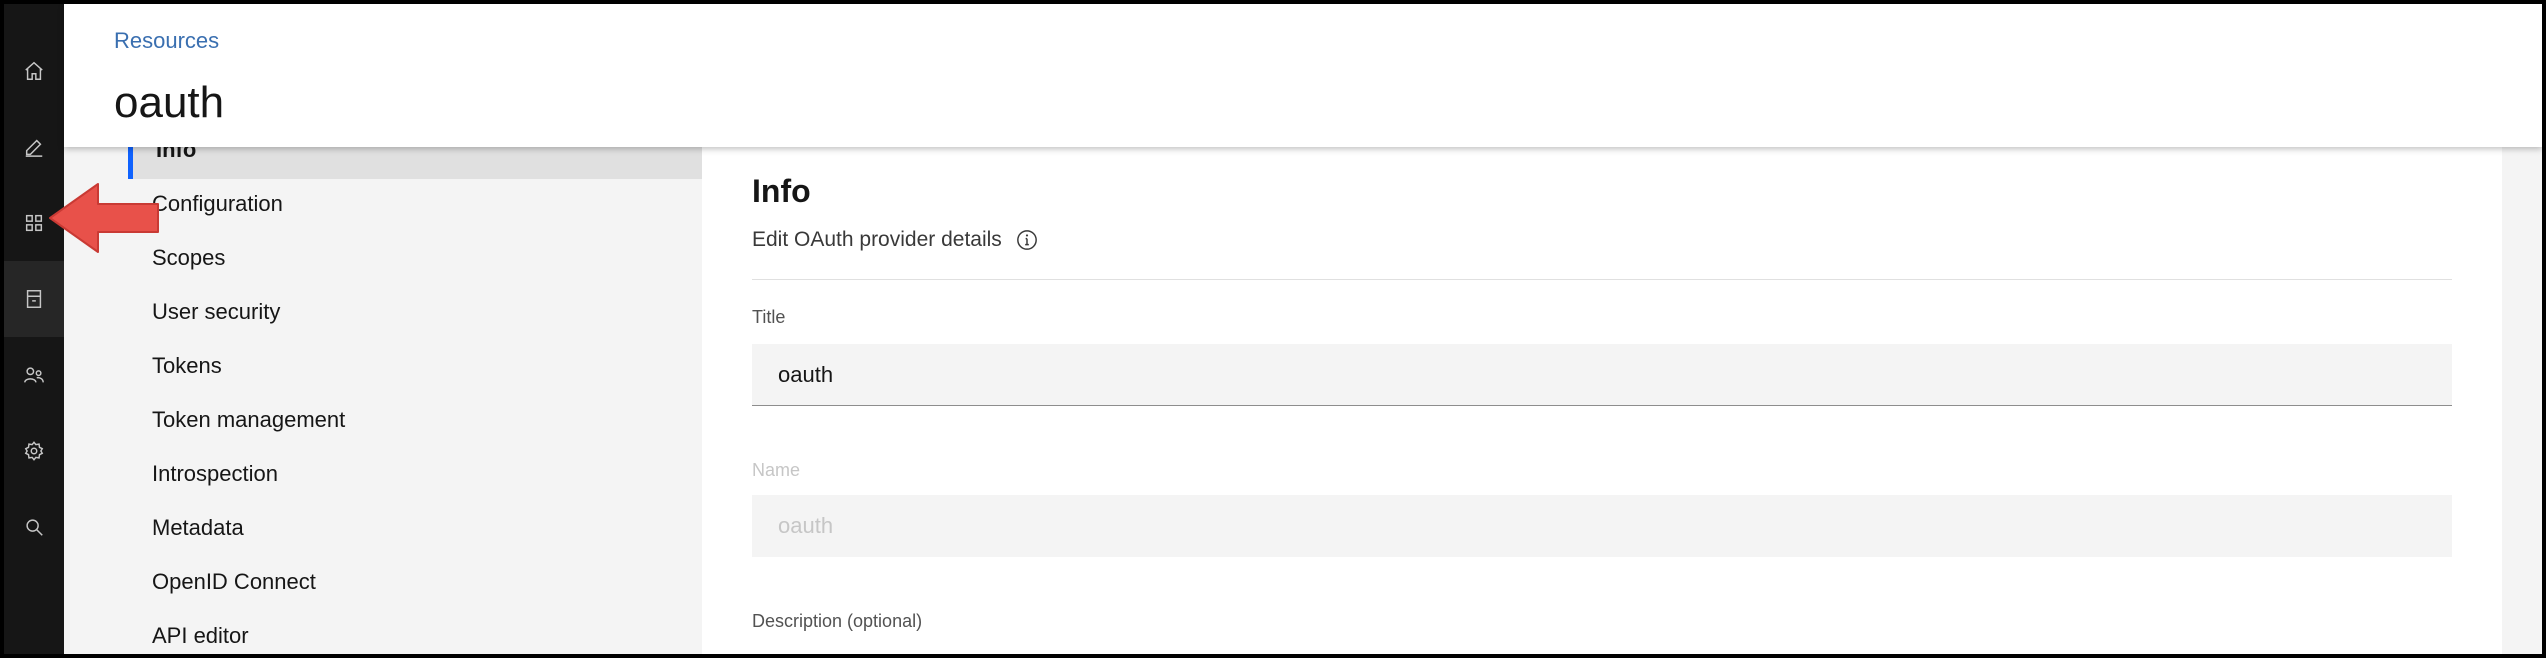 This screenshot has width=2546, height=658. I want to click on subnav-item-configuration: Configuration, so click(217, 204).